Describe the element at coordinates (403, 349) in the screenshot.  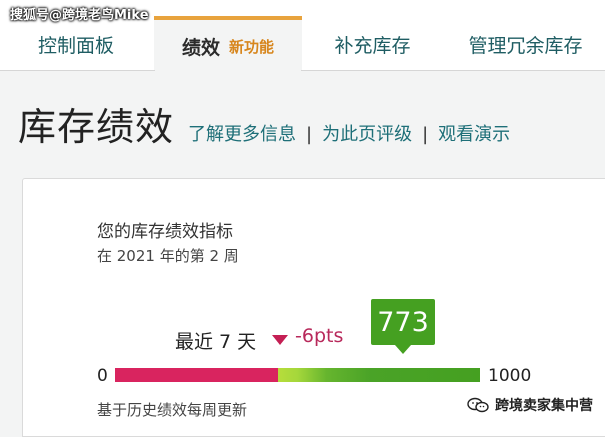
I see `score-pointer-icon` at that location.